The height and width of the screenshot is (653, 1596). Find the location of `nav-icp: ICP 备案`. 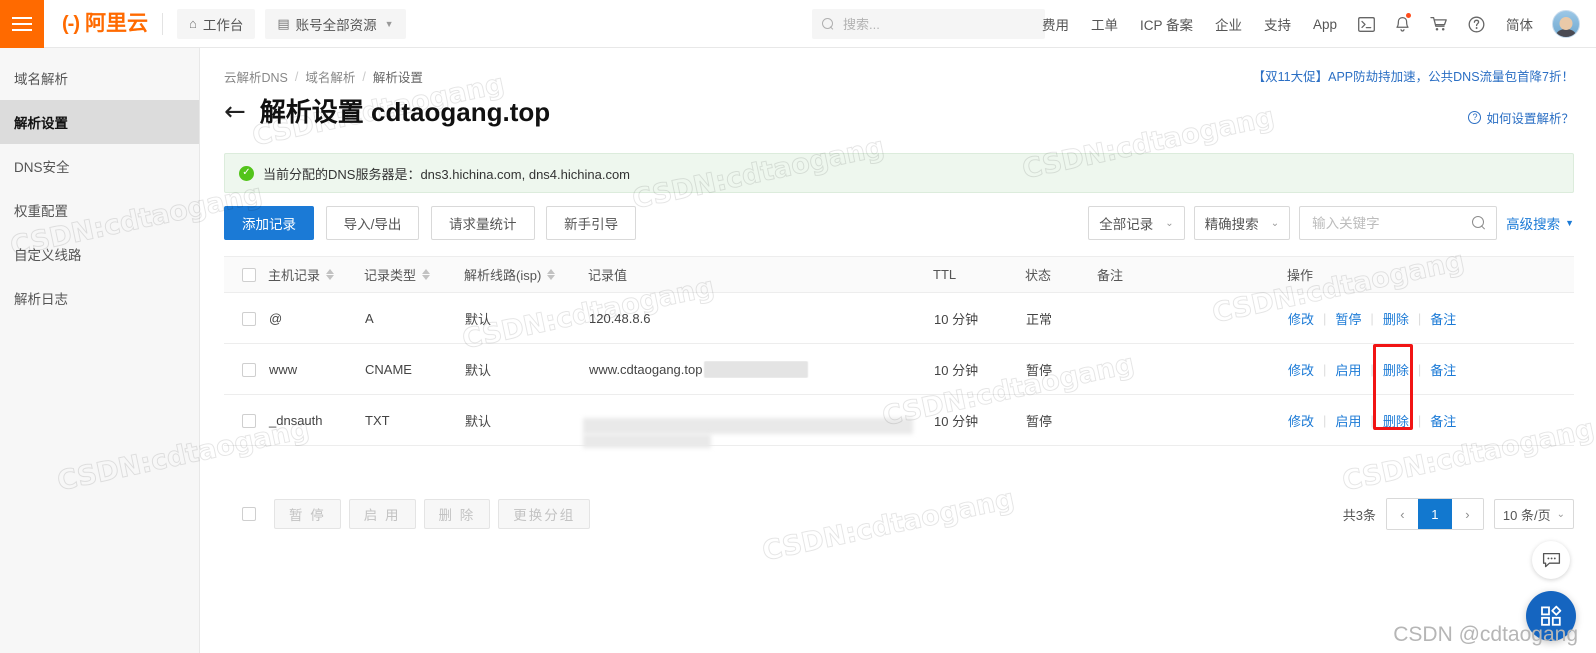

nav-icp: ICP 备案 is located at coordinates (1166, 24).